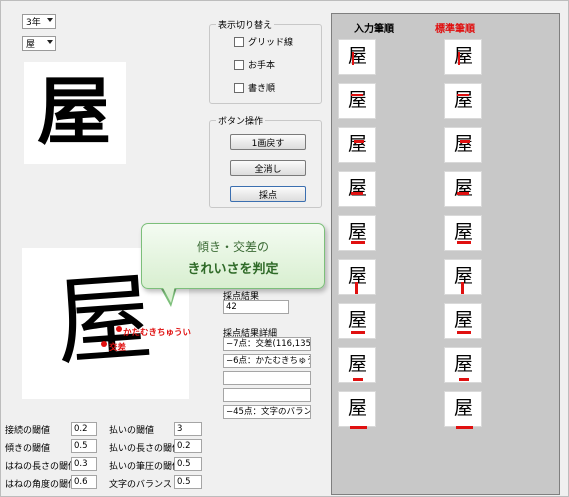 The image size is (569, 497). What do you see at coordinates (256, 307) in the screenshot?
I see `score-field: 42` at bounding box center [256, 307].